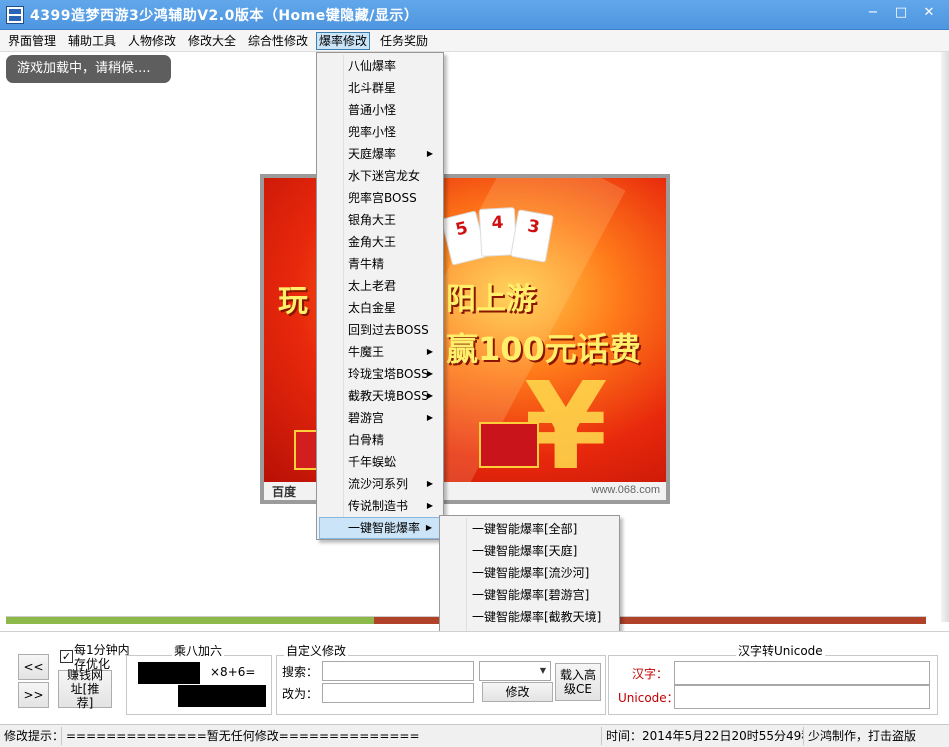 The image size is (949, 747). Describe the element at coordinates (372, 154) in the screenshot. I see `drop-rate-item-label: 天庭爆率` at that location.